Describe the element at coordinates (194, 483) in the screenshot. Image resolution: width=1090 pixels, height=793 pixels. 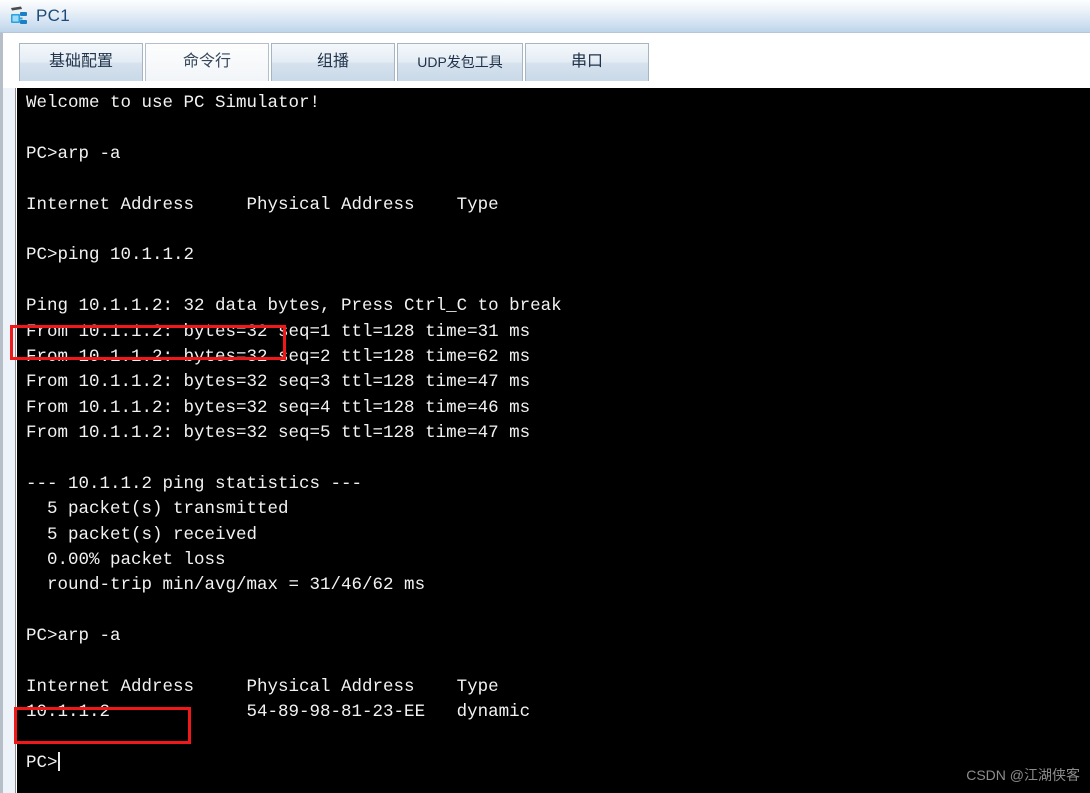
I see `terminal-line: --- 10.1.1.2 ping statistics ---` at that location.